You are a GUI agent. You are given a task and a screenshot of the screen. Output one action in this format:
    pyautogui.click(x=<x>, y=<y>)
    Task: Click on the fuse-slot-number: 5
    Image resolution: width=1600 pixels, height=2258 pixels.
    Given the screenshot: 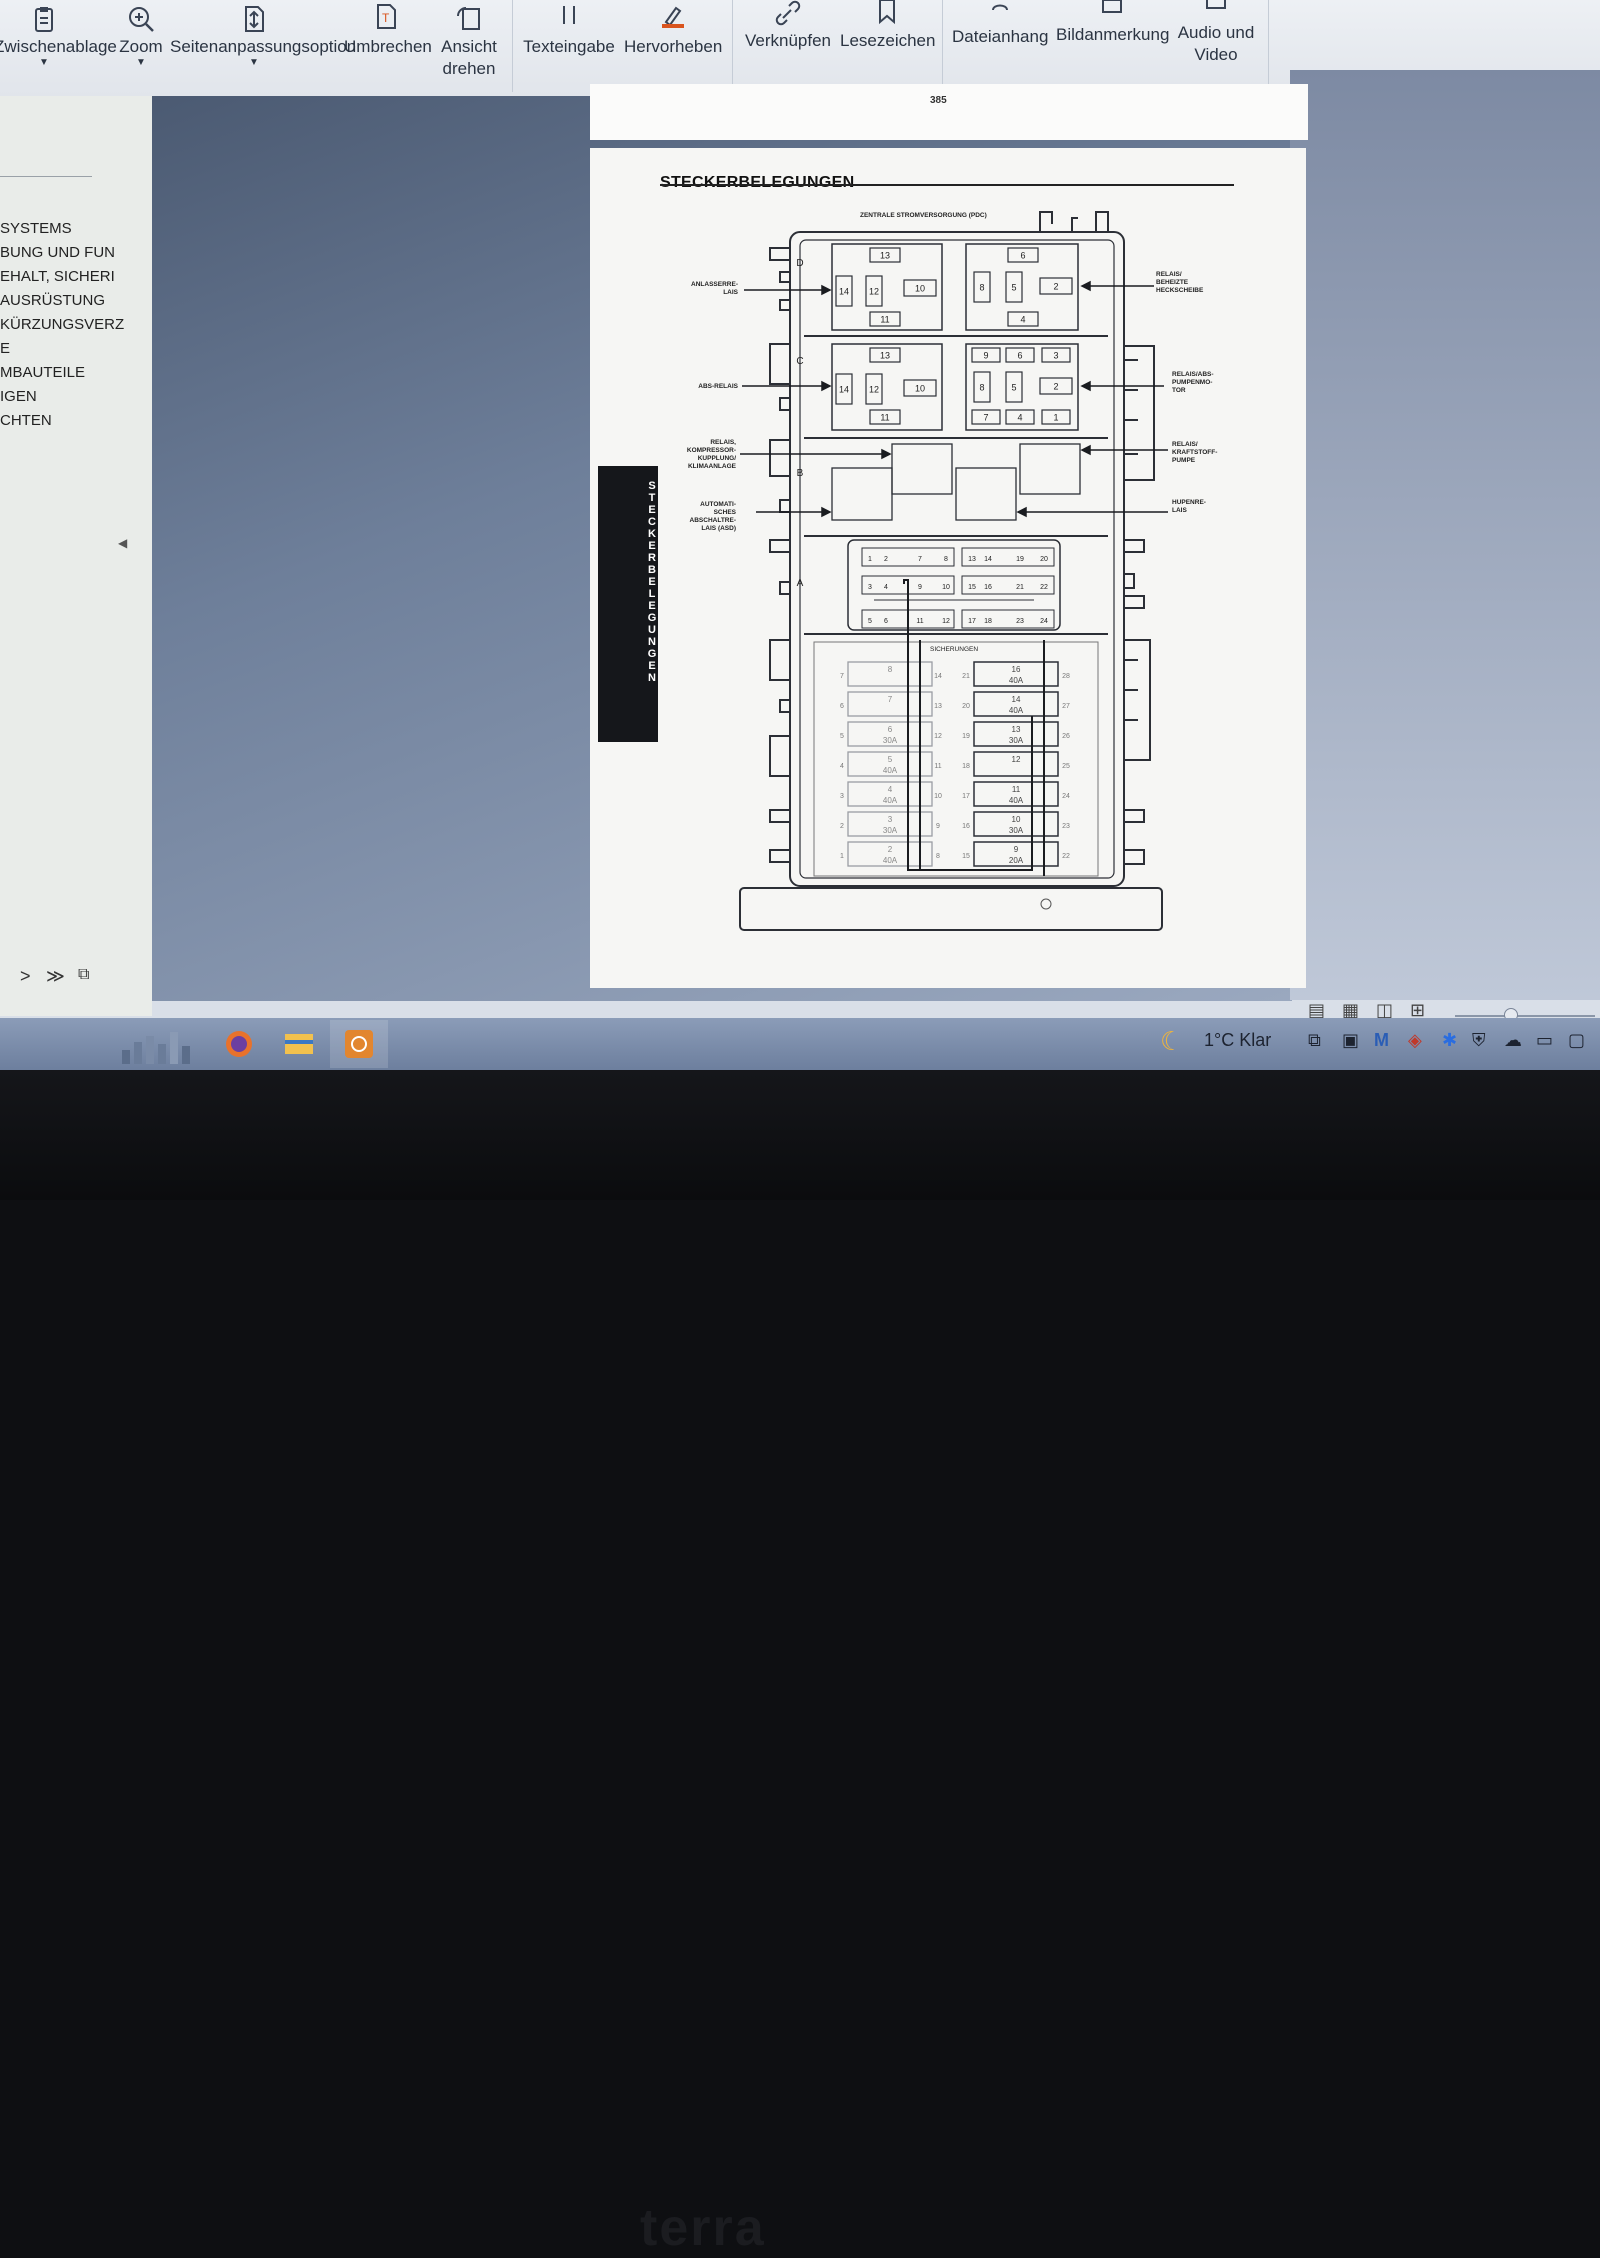 What is the action you would take?
    pyautogui.click(x=842, y=736)
    